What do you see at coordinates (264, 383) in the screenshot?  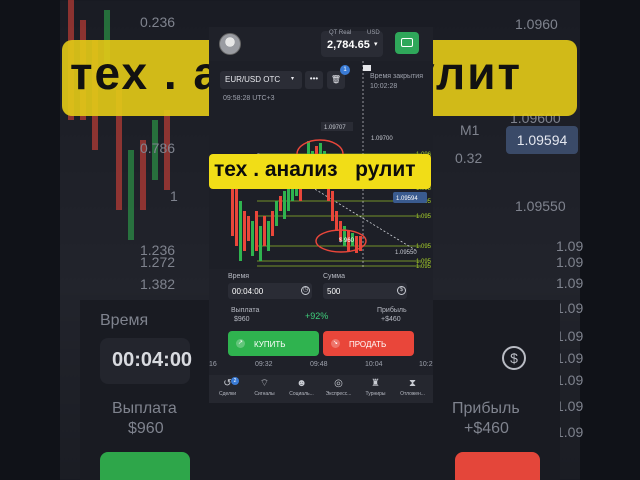 I see `signal-icon: ⌔` at bounding box center [264, 383].